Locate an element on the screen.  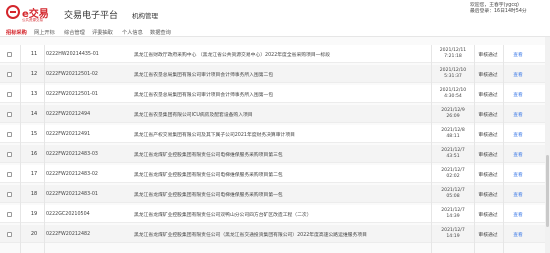
submit-time: 2021/12/7 14:19 is located at coordinates (453, 234).